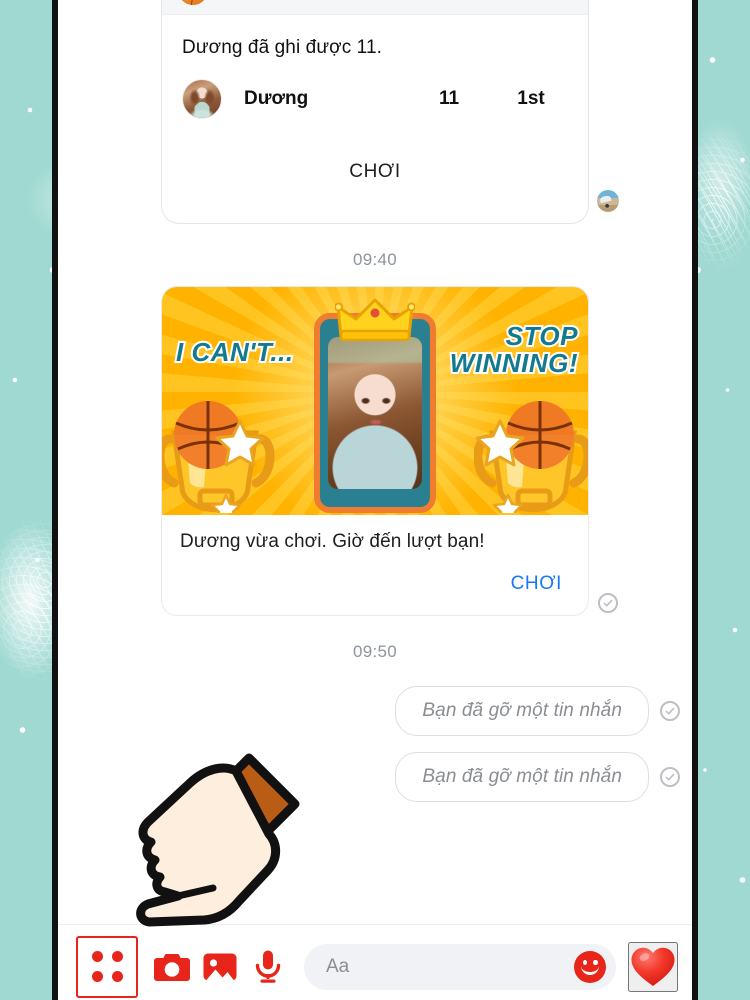 The width and height of the screenshot is (750, 1000). Describe the element at coordinates (375, 651) in the screenshot. I see `timestamp-divider: 09:50` at that location.